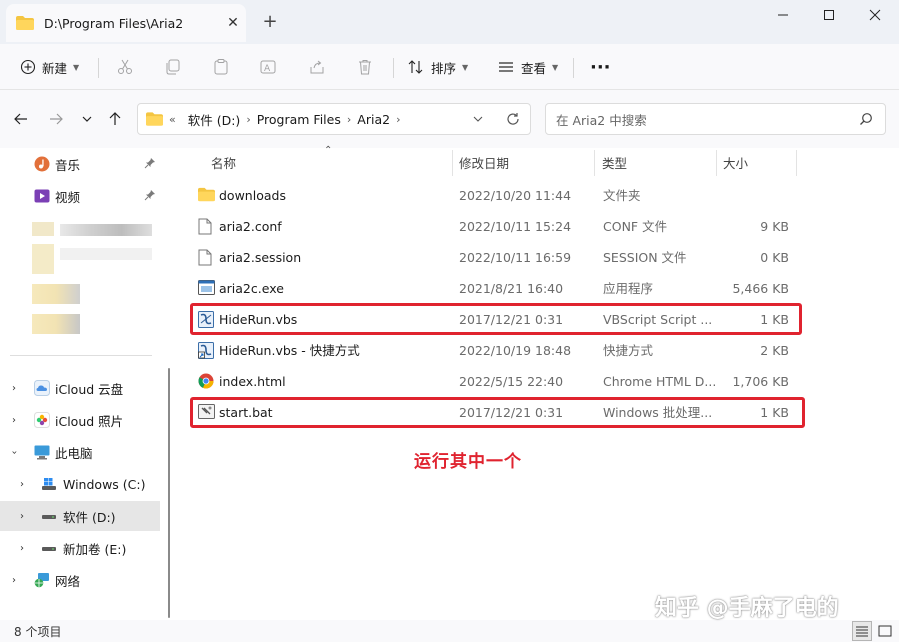  I want to click on details-view-icon, so click(862, 631).